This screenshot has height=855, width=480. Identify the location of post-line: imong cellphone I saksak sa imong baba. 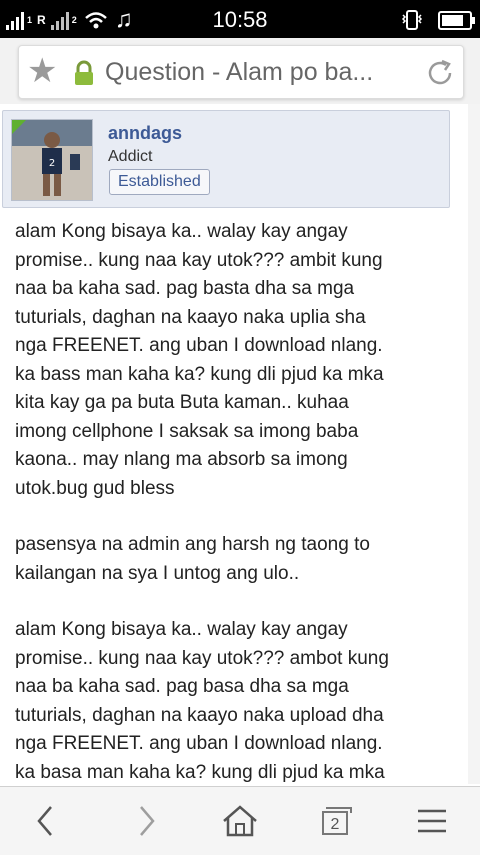
(187, 431).